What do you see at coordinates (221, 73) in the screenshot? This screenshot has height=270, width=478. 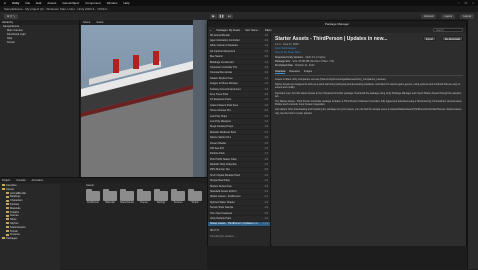 I see `package-name: Cinemachine Extras` at bounding box center [221, 73].